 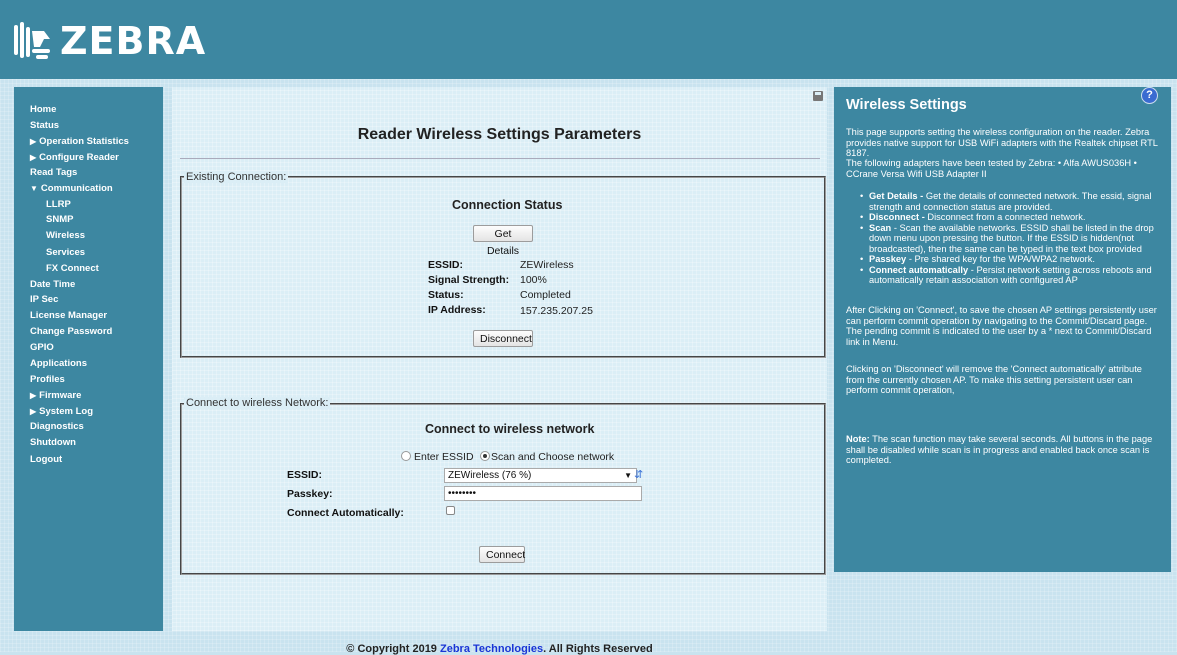 I want to click on sidebar-item-label: Change Password, so click(x=71, y=331).